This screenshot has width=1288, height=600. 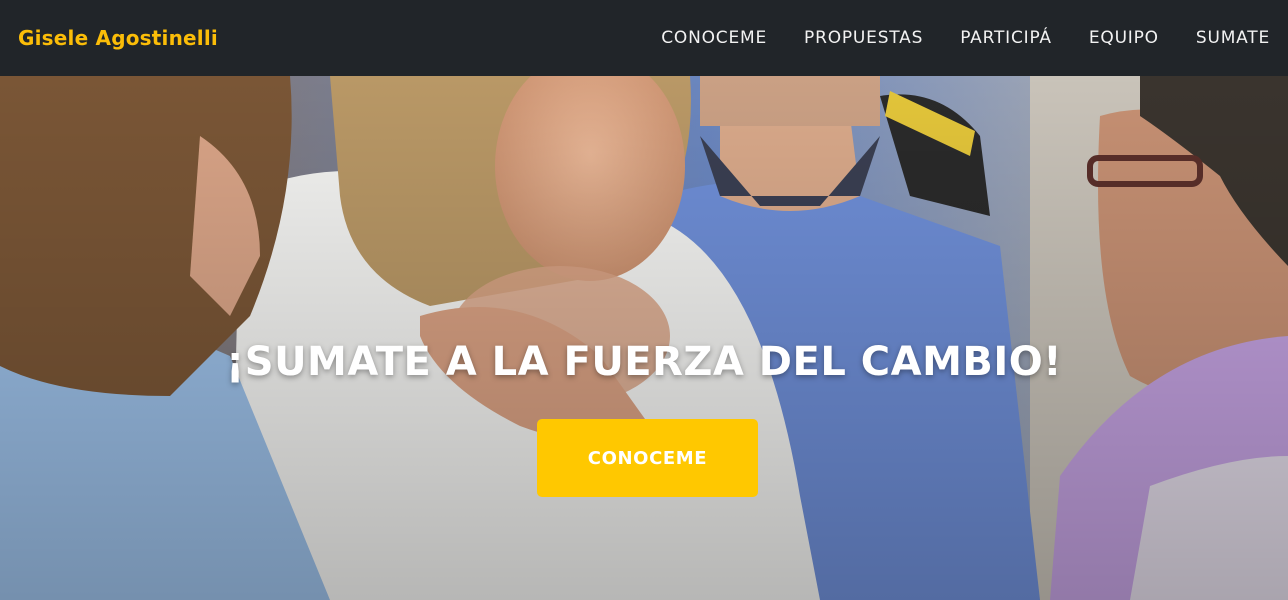 I want to click on hero-title: ¡SUMATE A LA FUERZA DEL CAMBIO!, so click(x=644, y=362).